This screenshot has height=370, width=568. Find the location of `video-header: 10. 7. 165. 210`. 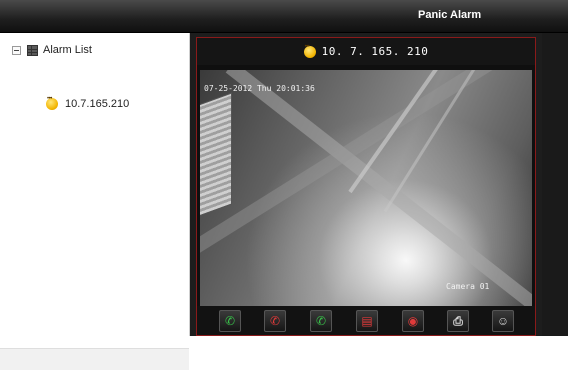

video-header: 10. 7. 165. 210 is located at coordinates (366, 51).